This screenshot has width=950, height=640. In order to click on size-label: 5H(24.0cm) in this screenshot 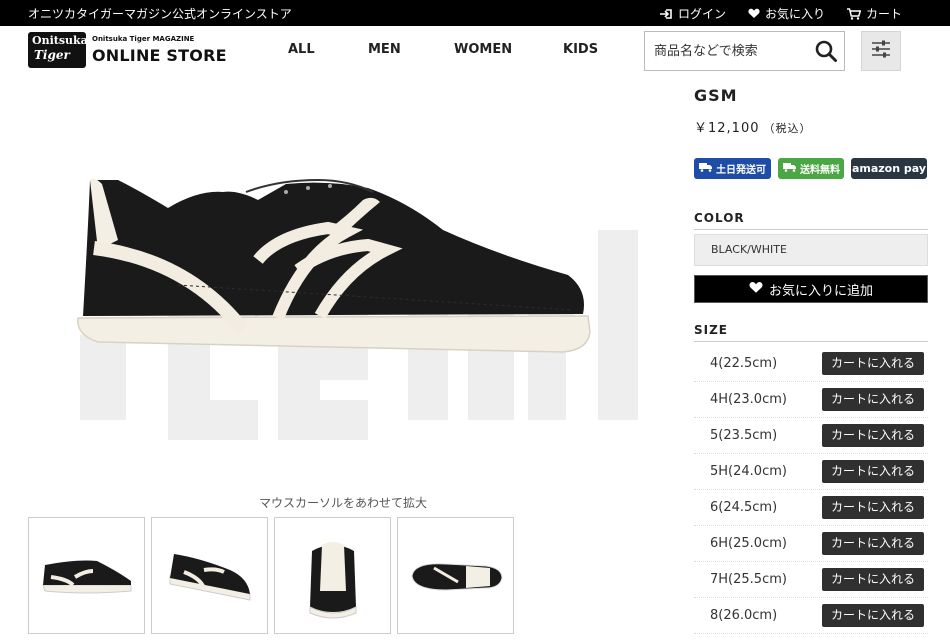, I will do `click(748, 471)`.